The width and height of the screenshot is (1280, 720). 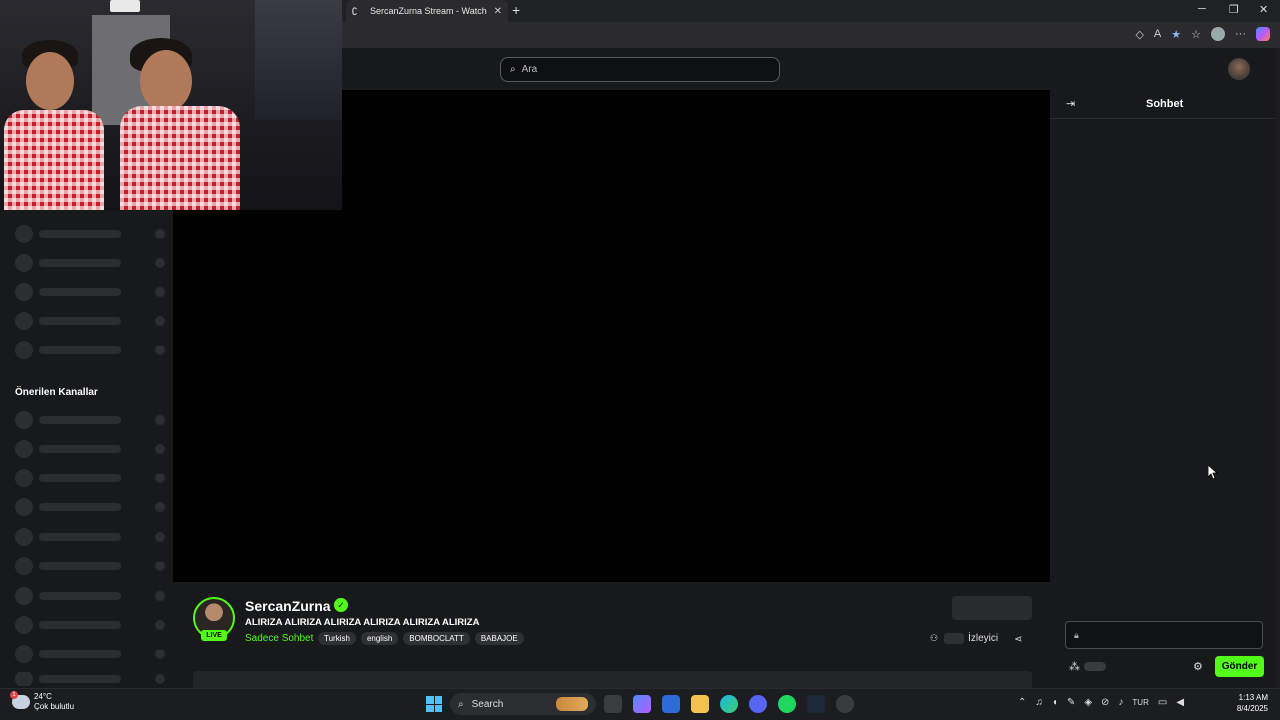 What do you see at coordinates (992, 608) in the screenshot?
I see `follow-button-placeholder` at bounding box center [992, 608].